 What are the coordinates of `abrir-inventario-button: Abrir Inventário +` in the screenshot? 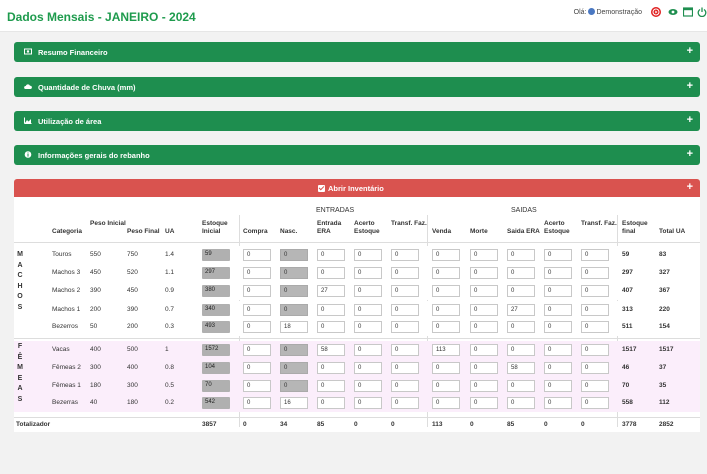 It's located at (357, 188).